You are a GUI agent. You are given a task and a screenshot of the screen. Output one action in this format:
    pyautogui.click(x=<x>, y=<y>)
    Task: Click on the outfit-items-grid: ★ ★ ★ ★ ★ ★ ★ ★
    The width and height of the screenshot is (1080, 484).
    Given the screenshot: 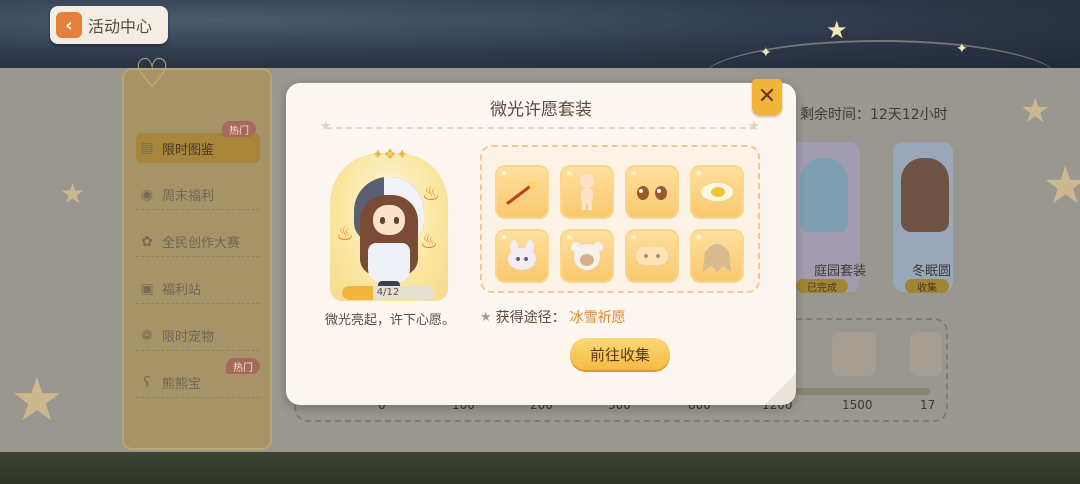 What is the action you would take?
    pyautogui.click(x=620, y=219)
    